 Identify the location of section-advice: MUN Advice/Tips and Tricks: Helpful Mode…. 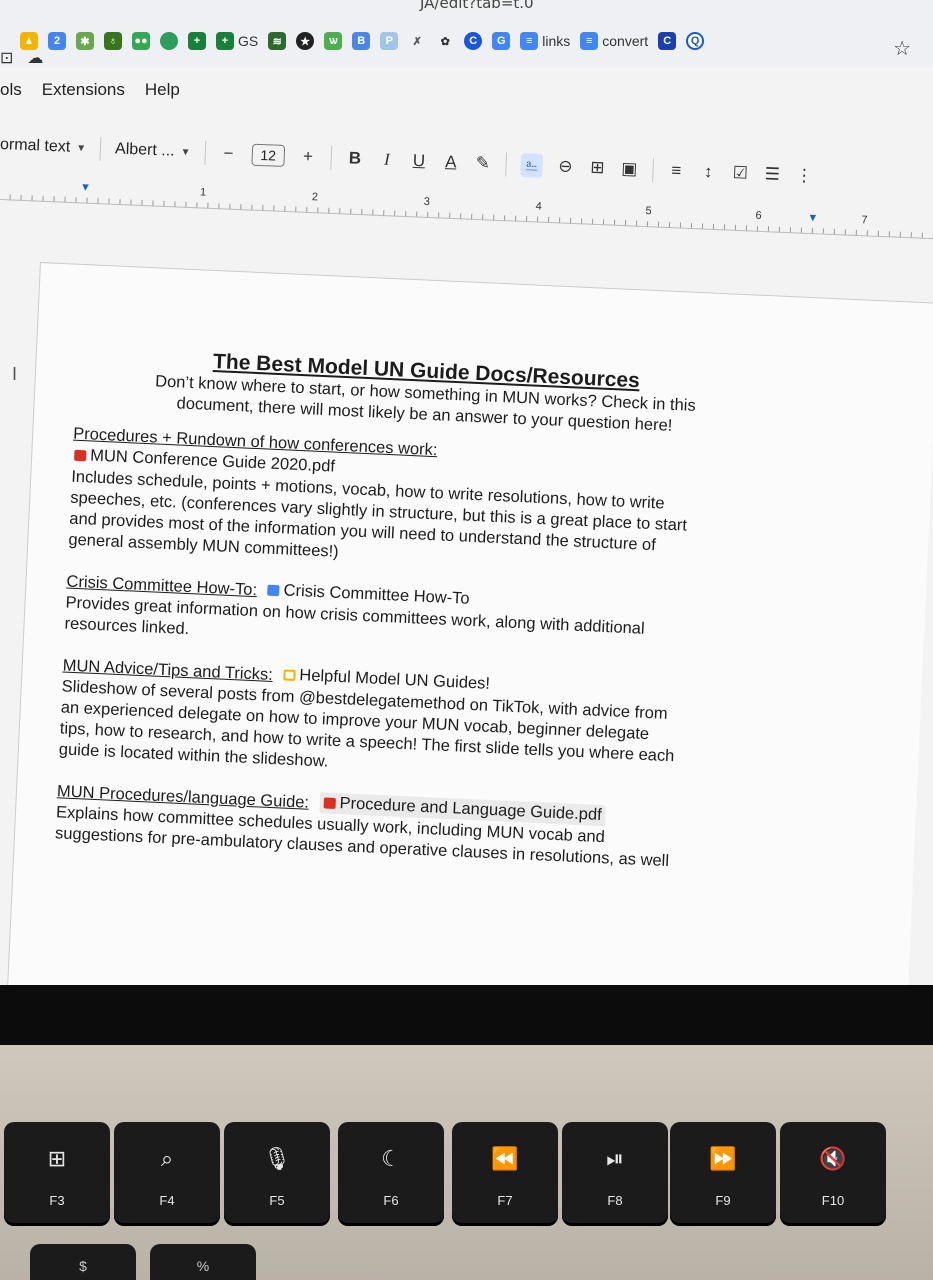
(410, 723).